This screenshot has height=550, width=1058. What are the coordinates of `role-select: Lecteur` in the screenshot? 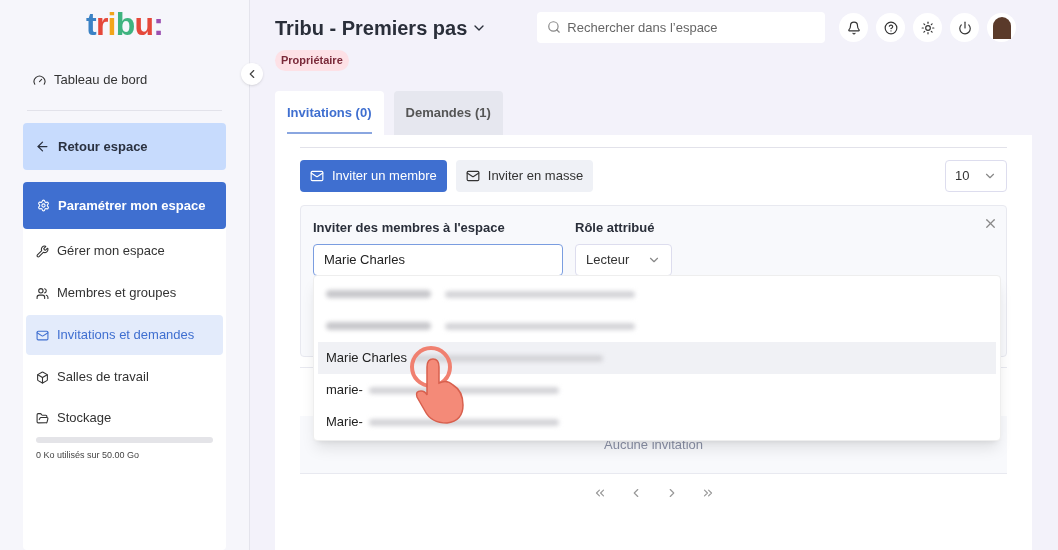 It's located at (623, 259).